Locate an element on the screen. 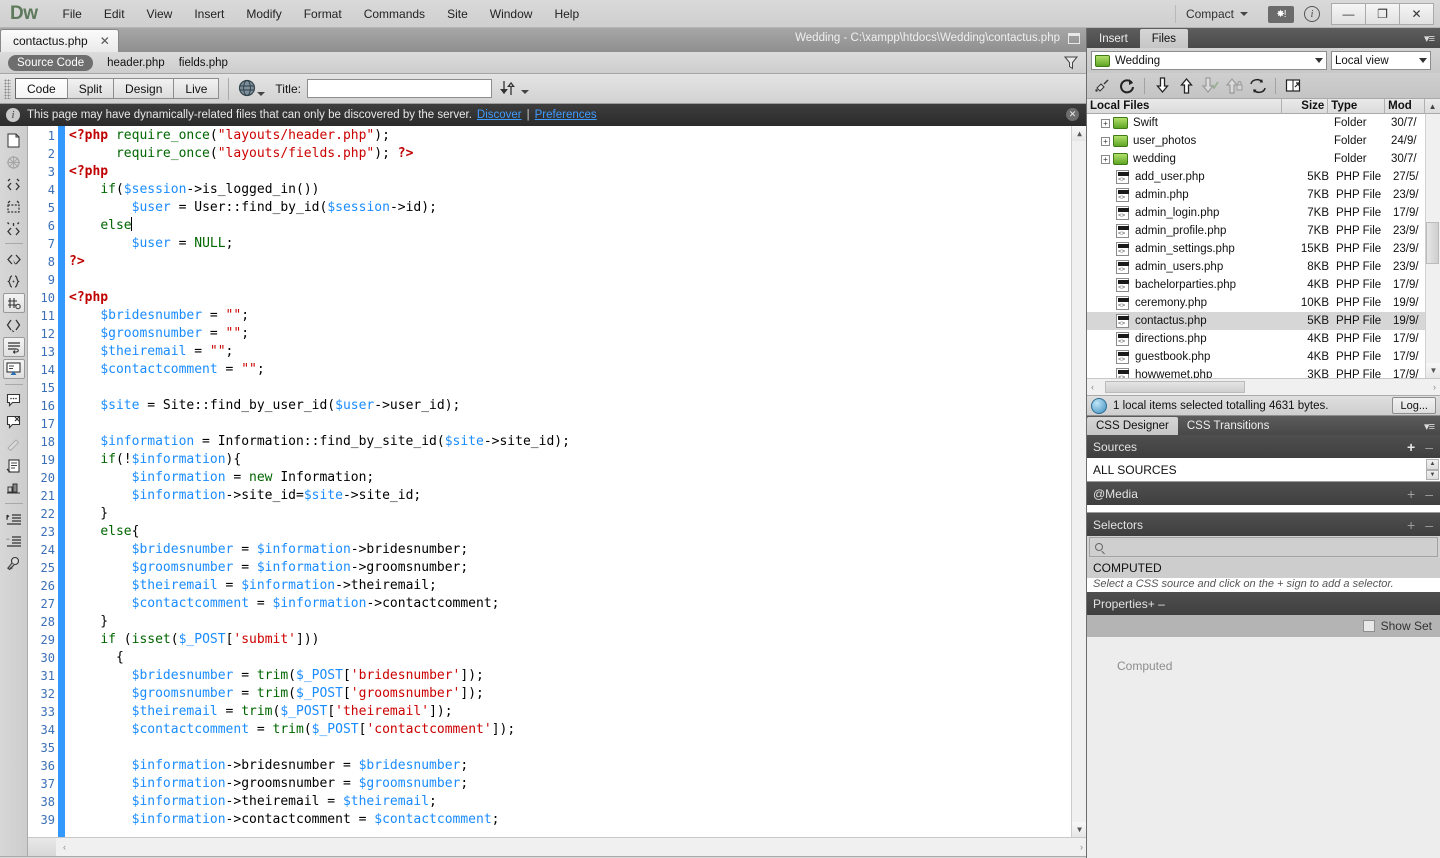  code-line: else{ is located at coordinates (577, 532).